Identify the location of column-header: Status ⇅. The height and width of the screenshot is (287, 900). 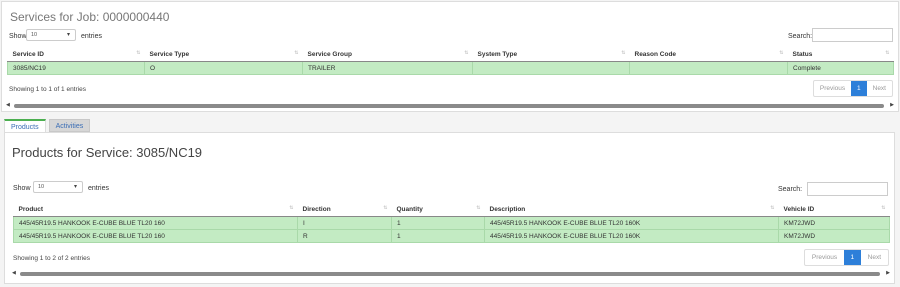
(840, 55).